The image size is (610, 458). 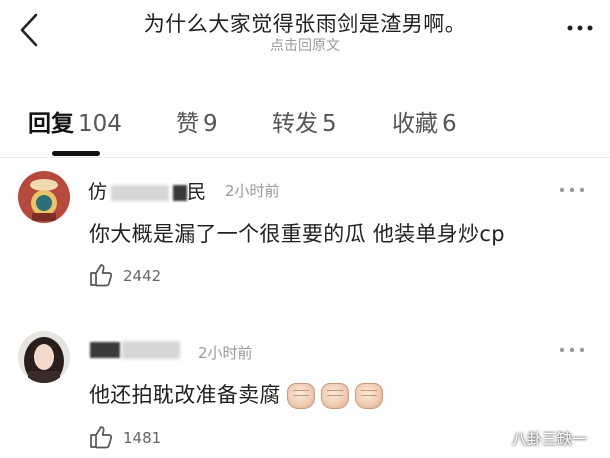 I want to click on tab-replies: 回复 104, so click(x=75, y=121).